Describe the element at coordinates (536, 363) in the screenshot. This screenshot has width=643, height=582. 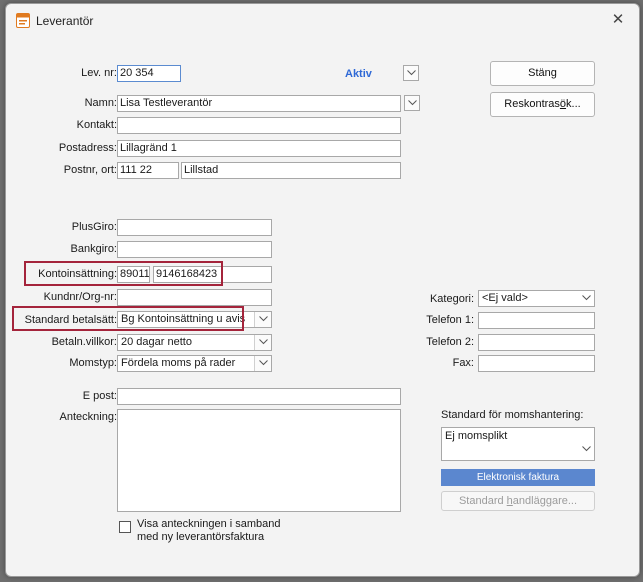
I see `fax-input` at that location.